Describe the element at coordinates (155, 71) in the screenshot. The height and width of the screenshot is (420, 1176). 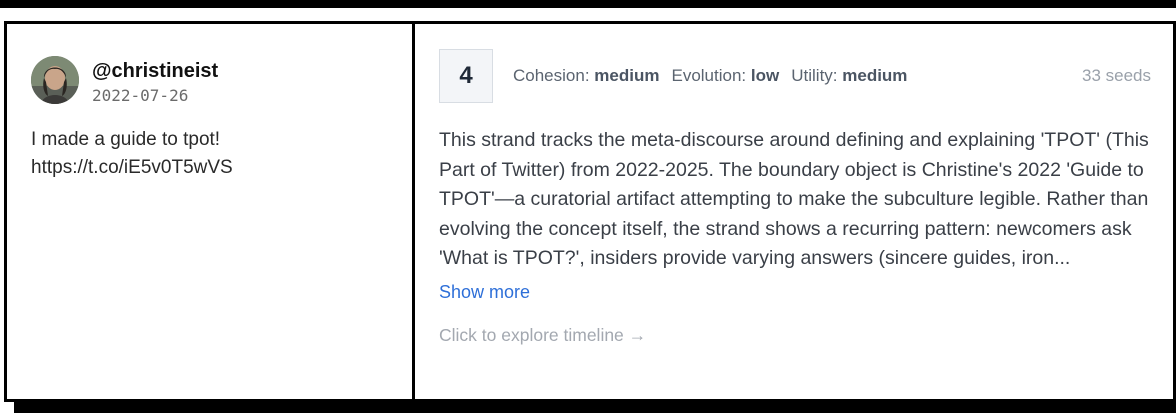
I see `author-handle: @christineist` at that location.